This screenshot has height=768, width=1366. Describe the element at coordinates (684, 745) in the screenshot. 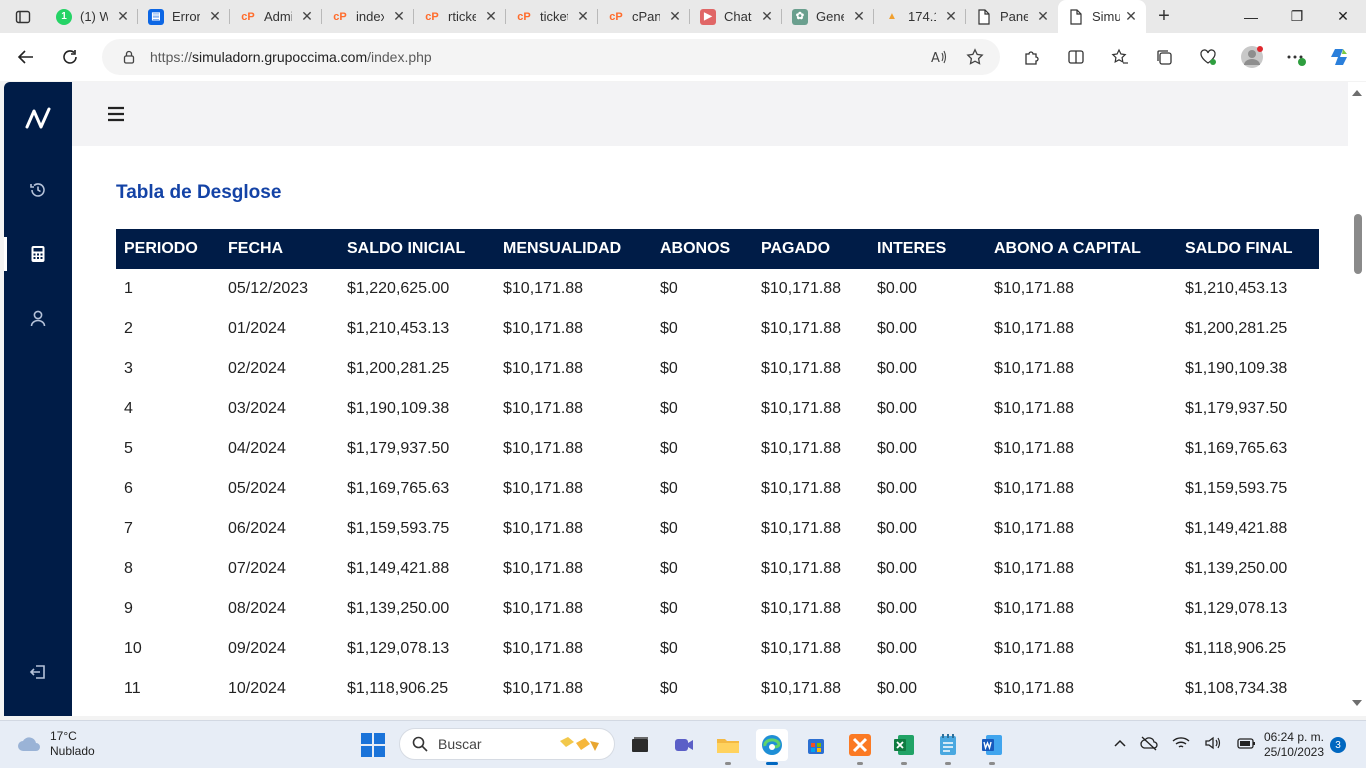

I see `taskbar-meet` at that location.